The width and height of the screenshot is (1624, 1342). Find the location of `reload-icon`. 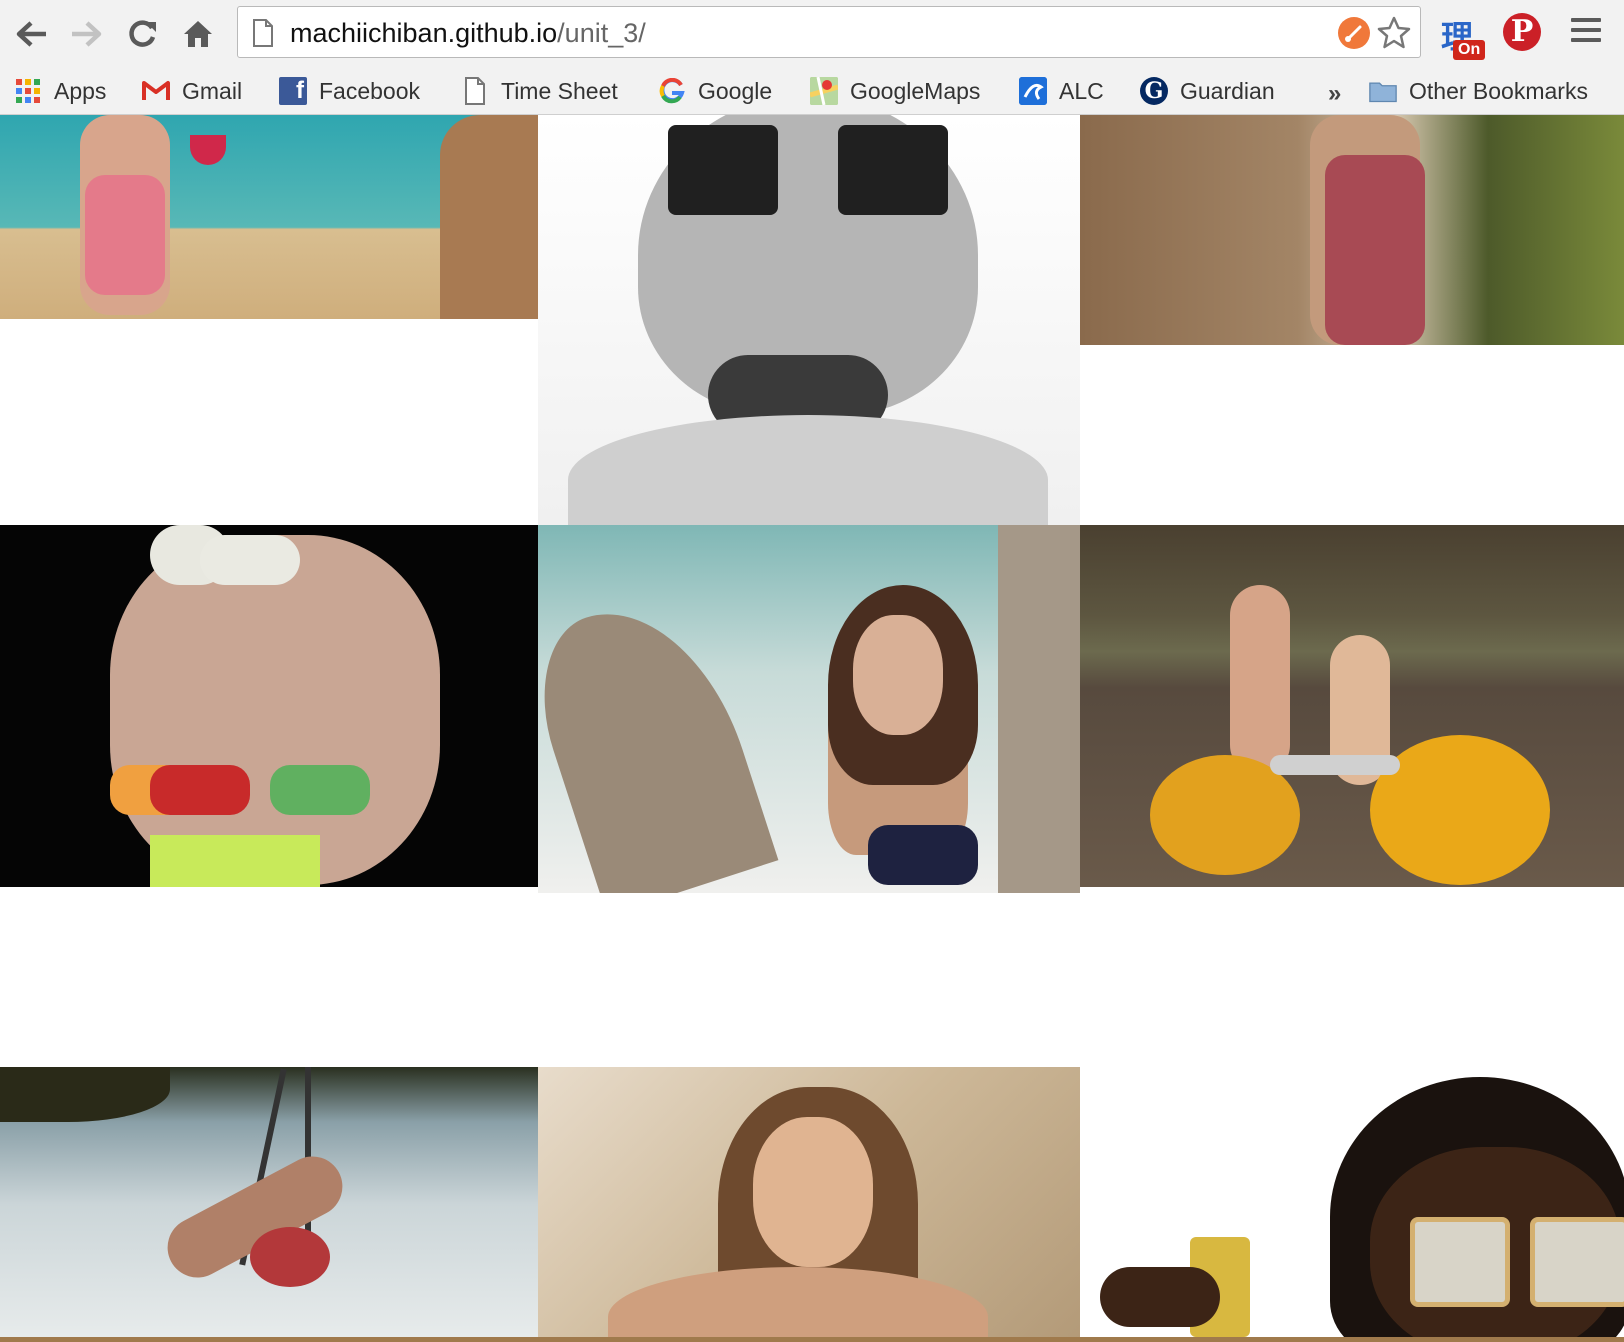

reload-icon is located at coordinates (142, 33).